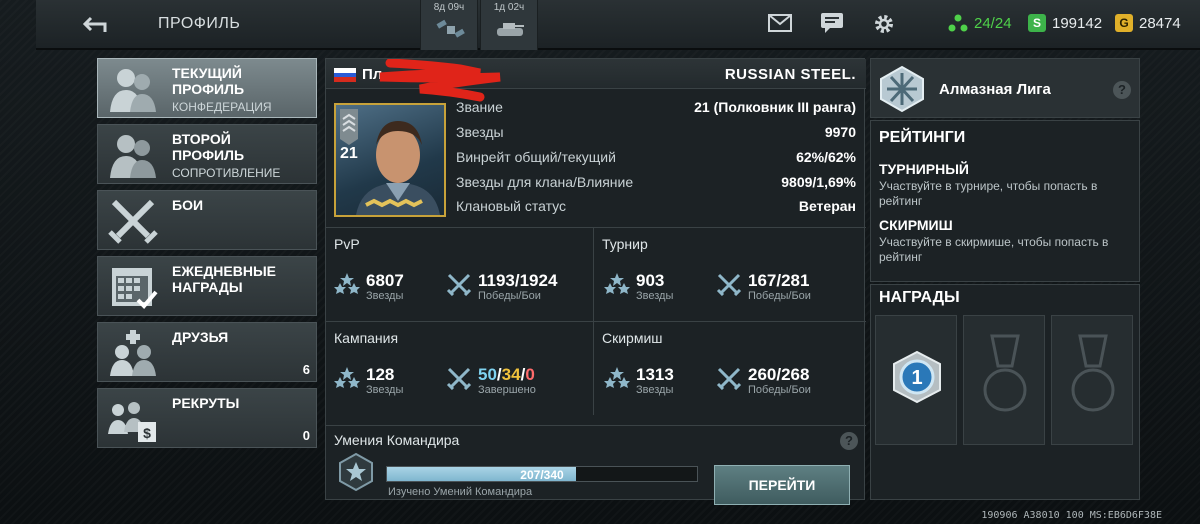 This screenshot has width=1200, height=524. Describe the element at coordinates (480, 132) in the screenshot. I see `stat-label: Звезды` at that location.